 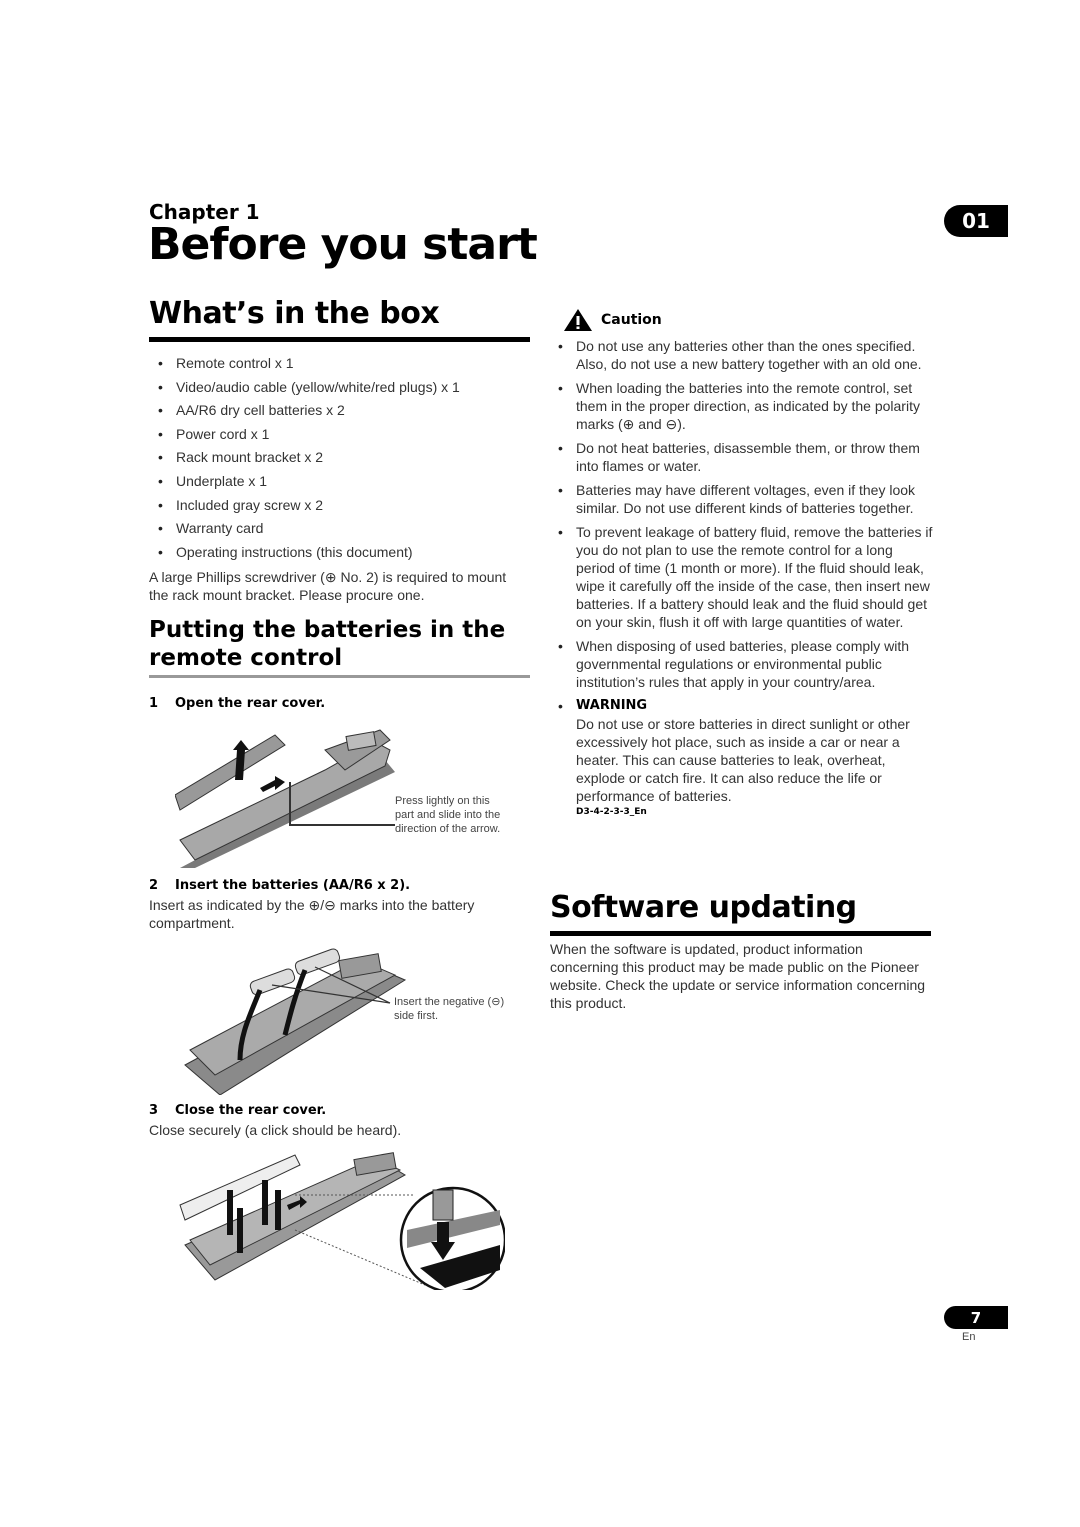 I want to click on list-item: Power cord x 1, so click(x=340, y=435).